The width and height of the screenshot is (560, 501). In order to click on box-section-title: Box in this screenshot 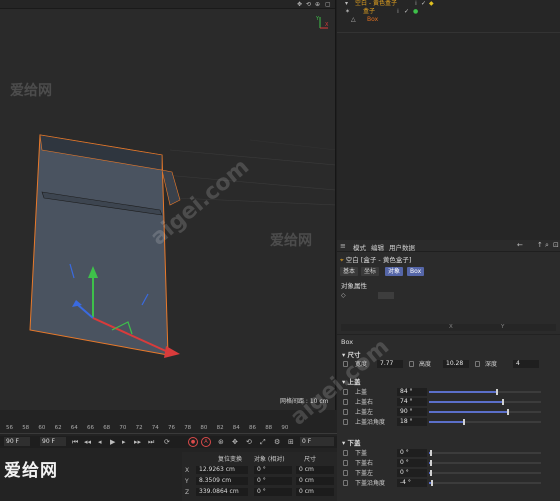, I will do `click(347, 342)`.